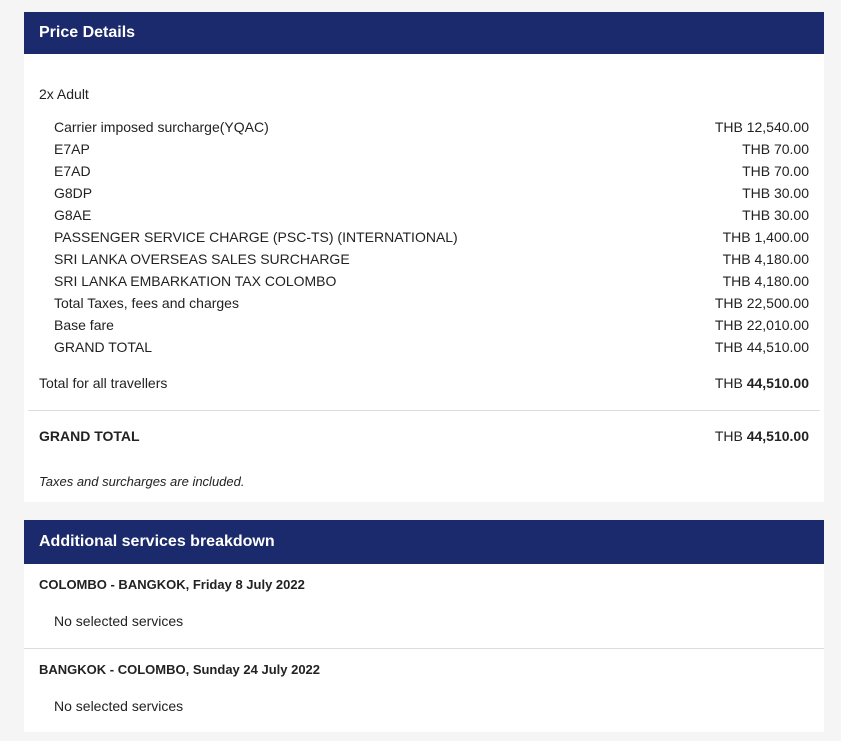 This screenshot has height=741, width=841. Describe the element at coordinates (142, 481) in the screenshot. I see `taxes-note: Taxes and surcharges are included.` at that location.